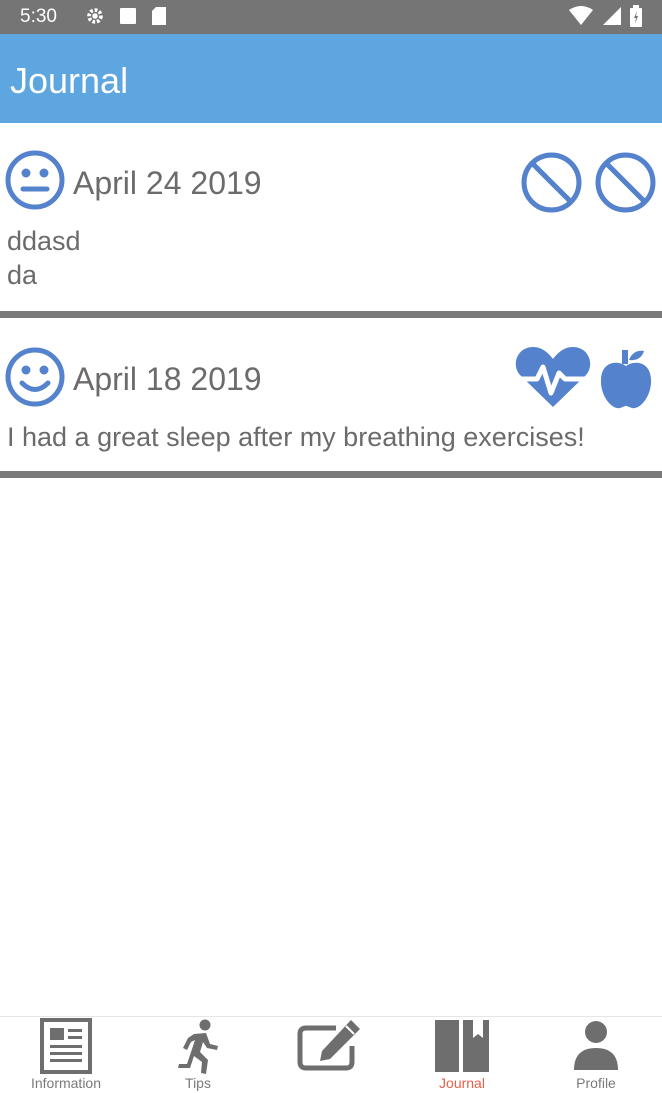 This screenshot has height=1093, width=662. Describe the element at coordinates (331, 78) in the screenshot. I see `app-bar: Journal` at that location.